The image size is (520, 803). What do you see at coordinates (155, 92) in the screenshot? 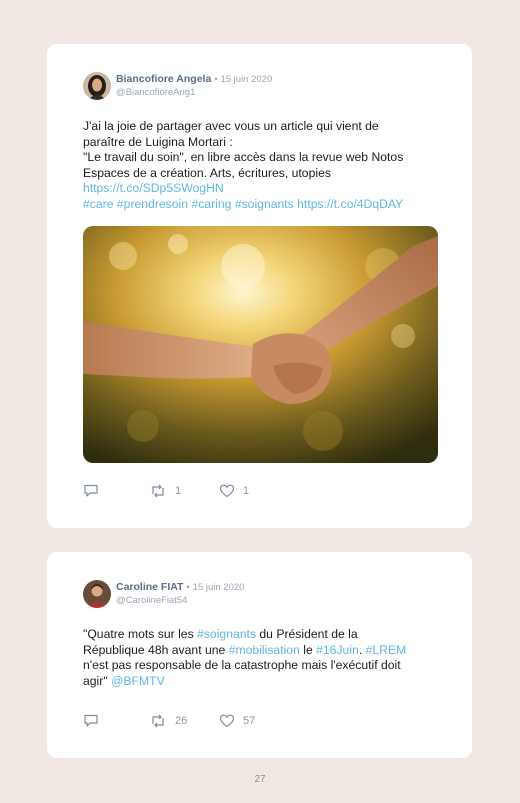
I see `author-handle: @BiancofioreAng1` at bounding box center [155, 92].